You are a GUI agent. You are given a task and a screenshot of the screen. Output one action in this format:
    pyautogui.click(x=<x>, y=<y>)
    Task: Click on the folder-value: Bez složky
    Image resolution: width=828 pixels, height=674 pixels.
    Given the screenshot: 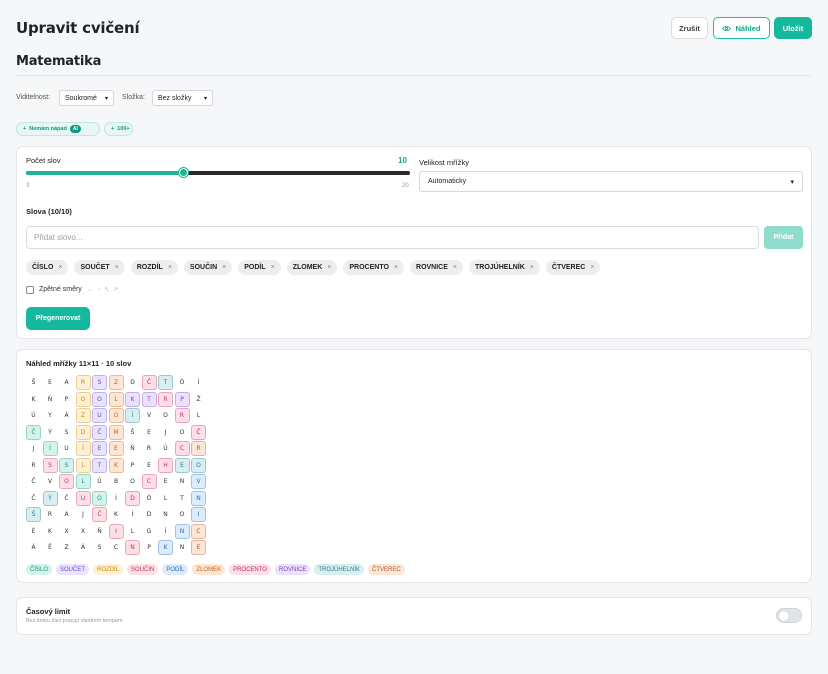 What is the action you would take?
    pyautogui.click(x=175, y=98)
    